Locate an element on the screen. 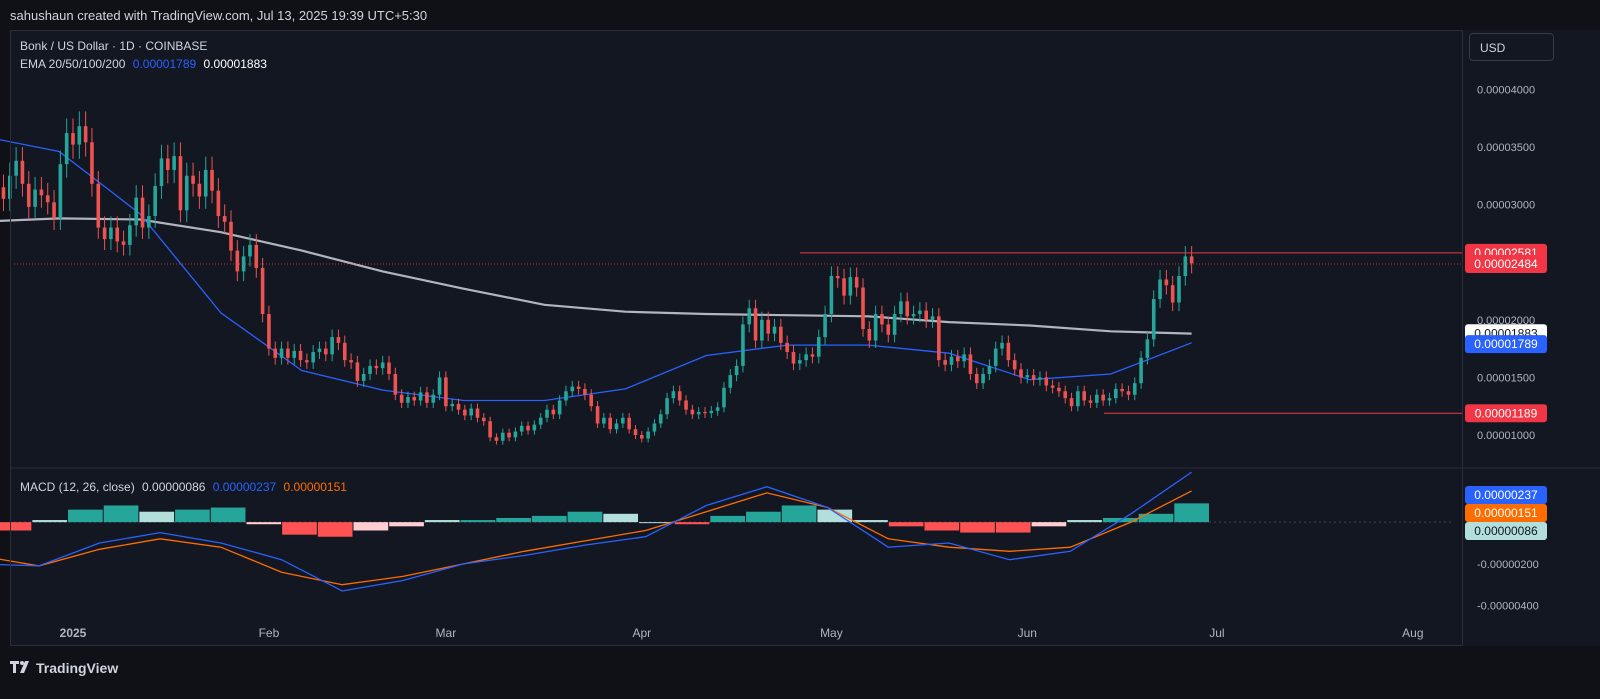 This screenshot has height=699, width=1600. macd-hist-value: 0.00000086 is located at coordinates (174, 487).